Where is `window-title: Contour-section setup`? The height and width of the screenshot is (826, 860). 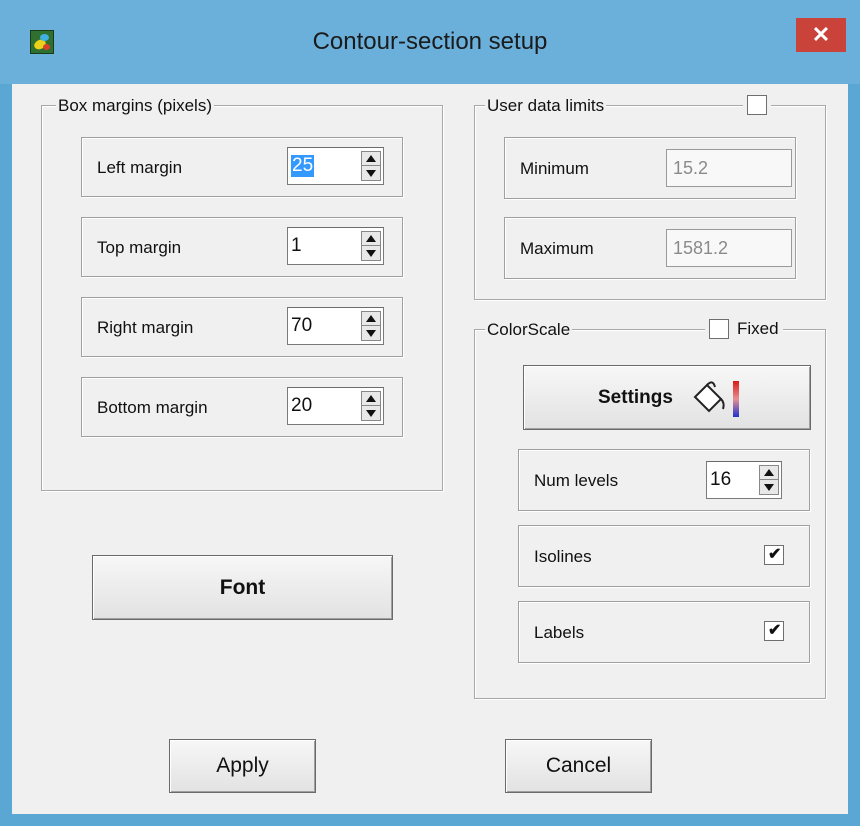
window-title: Contour-section setup is located at coordinates (430, 41).